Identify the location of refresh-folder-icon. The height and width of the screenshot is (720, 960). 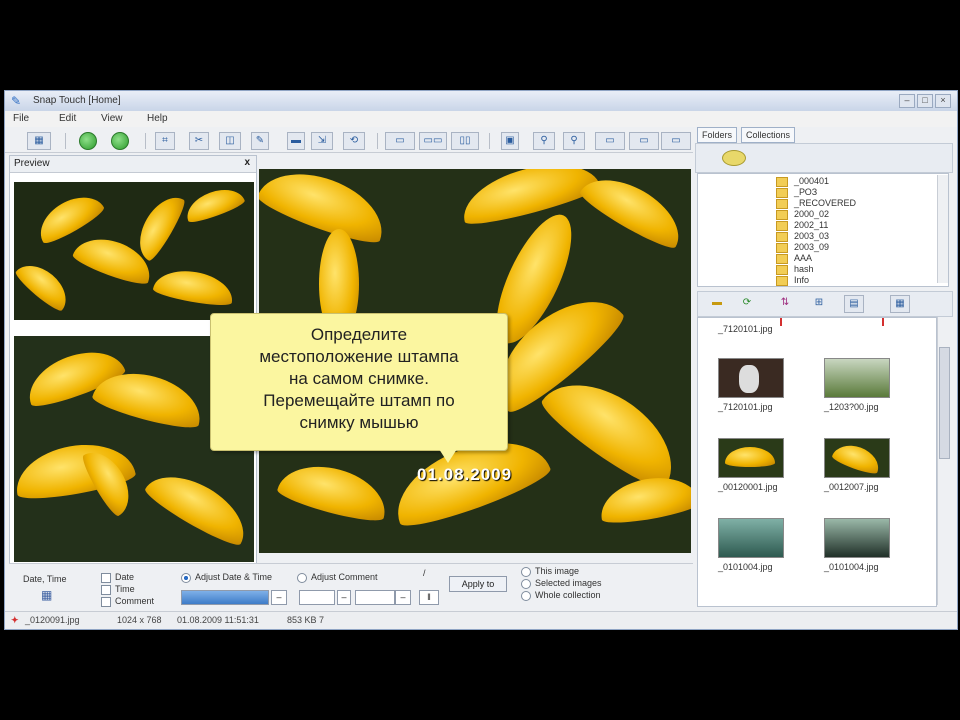
(734, 158).